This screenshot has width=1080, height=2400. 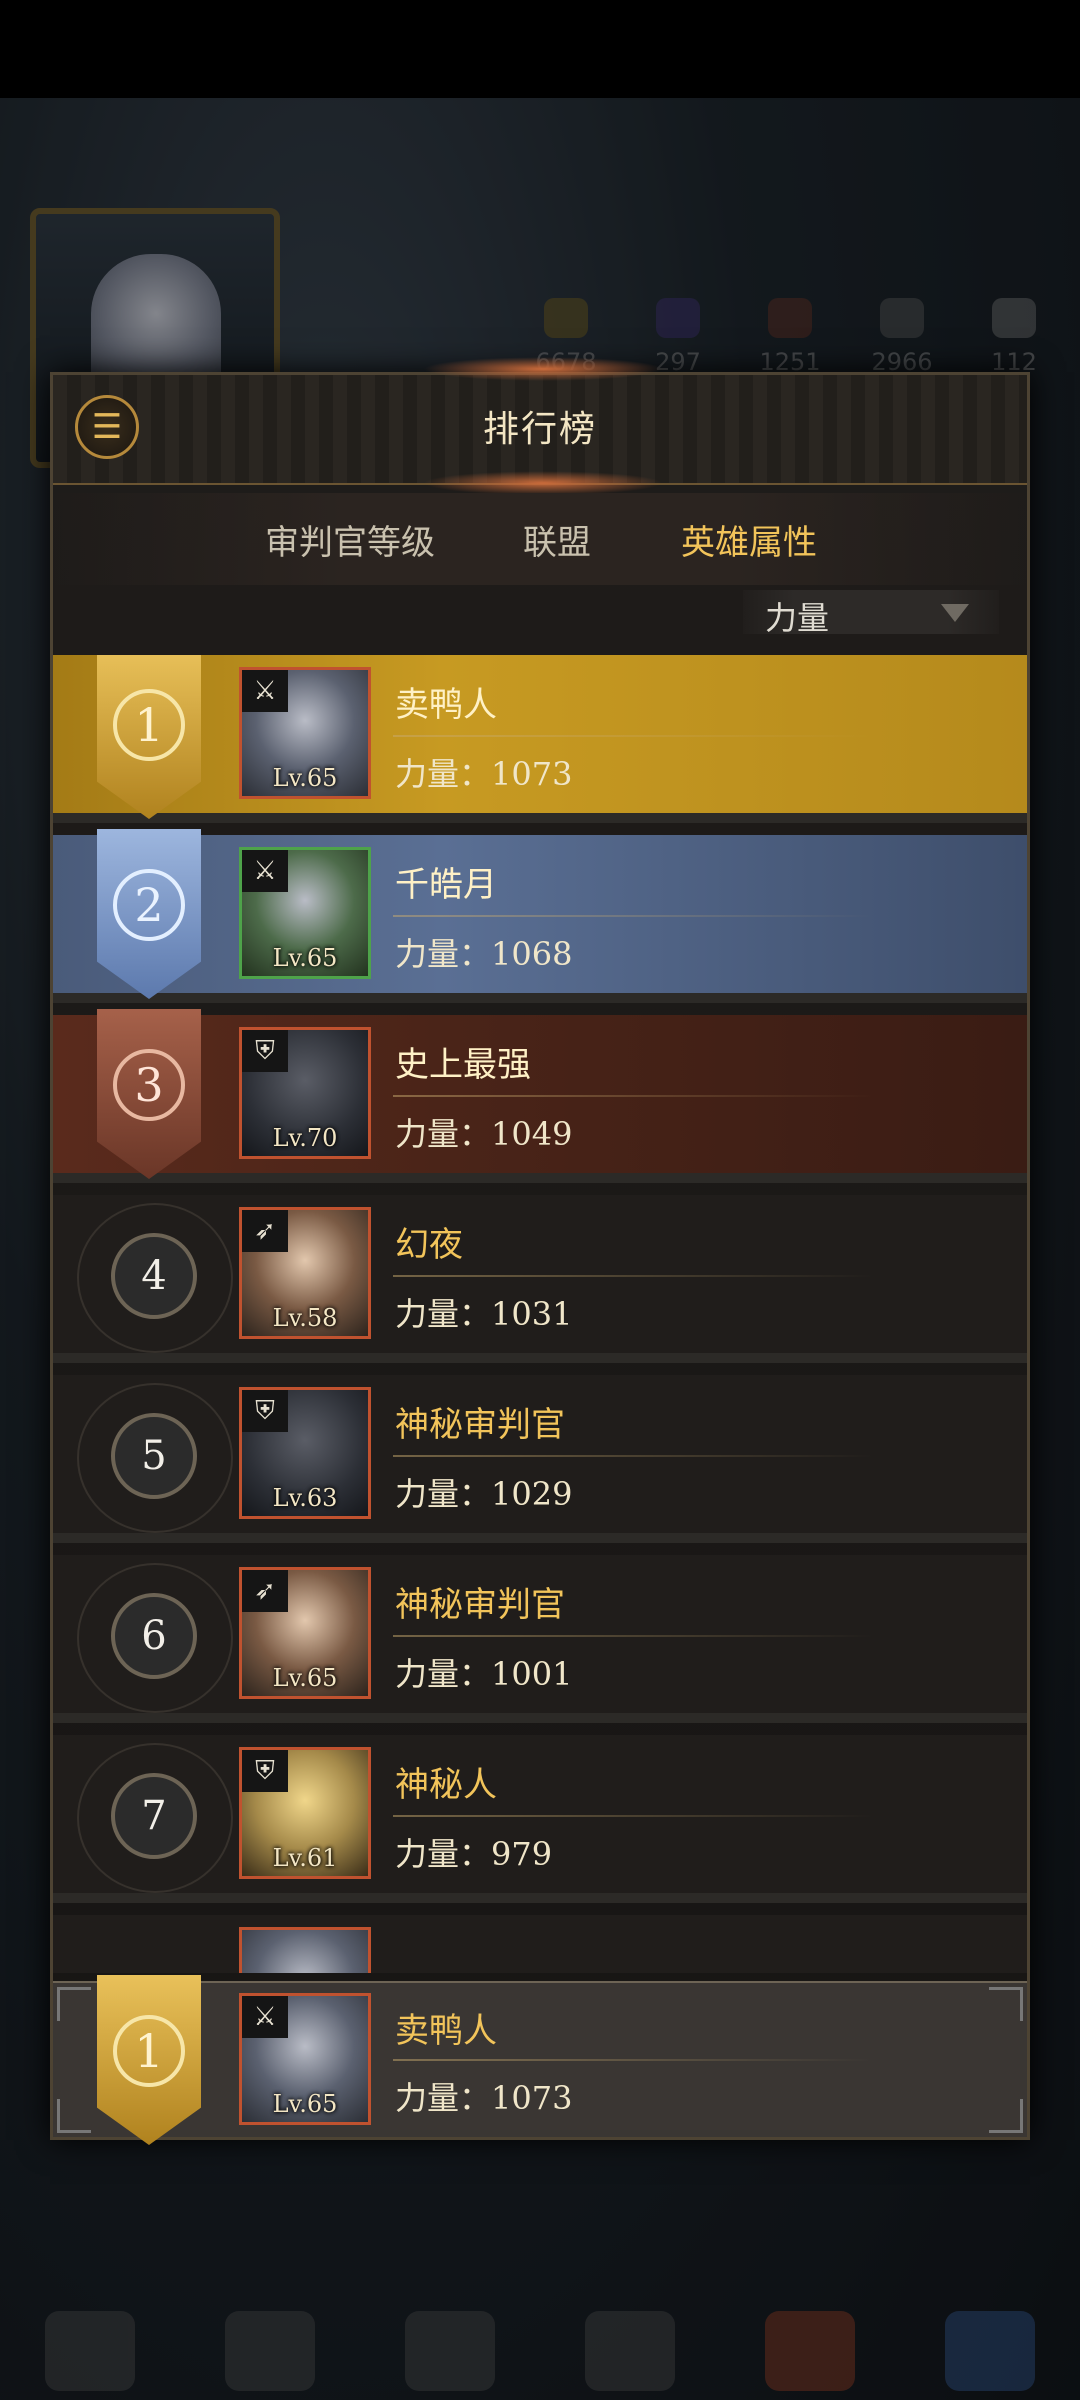 I want to click on rank-banner-silver: 2, so click(x=149, y=914).